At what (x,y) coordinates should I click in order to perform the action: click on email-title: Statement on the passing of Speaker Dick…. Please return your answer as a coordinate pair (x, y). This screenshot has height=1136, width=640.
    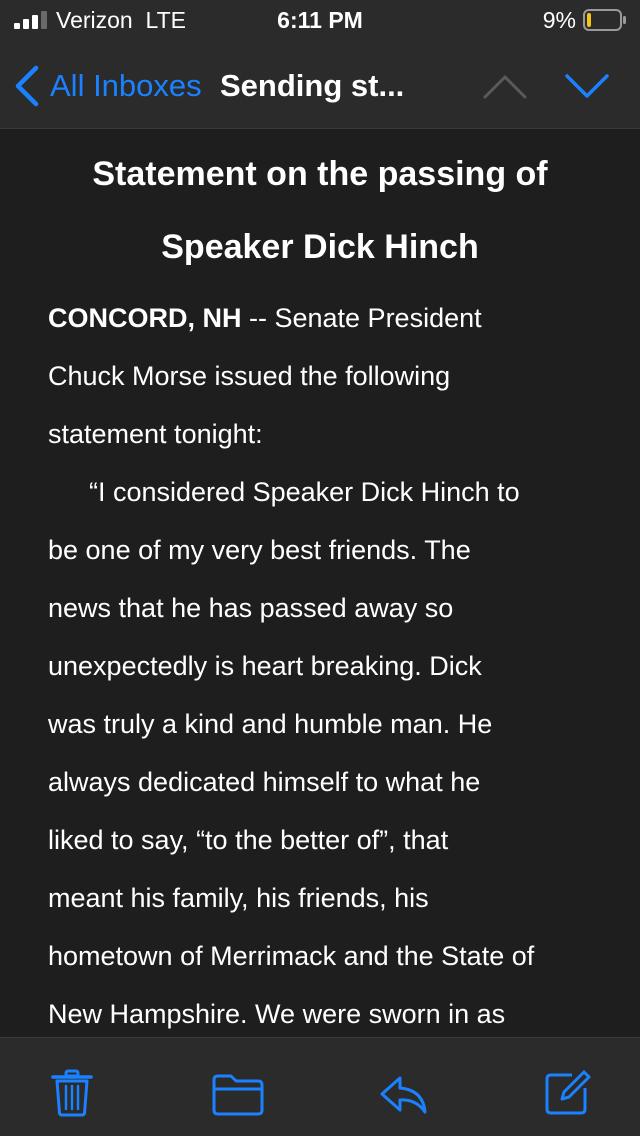
    Looking at the image, I should click on (320, 211).